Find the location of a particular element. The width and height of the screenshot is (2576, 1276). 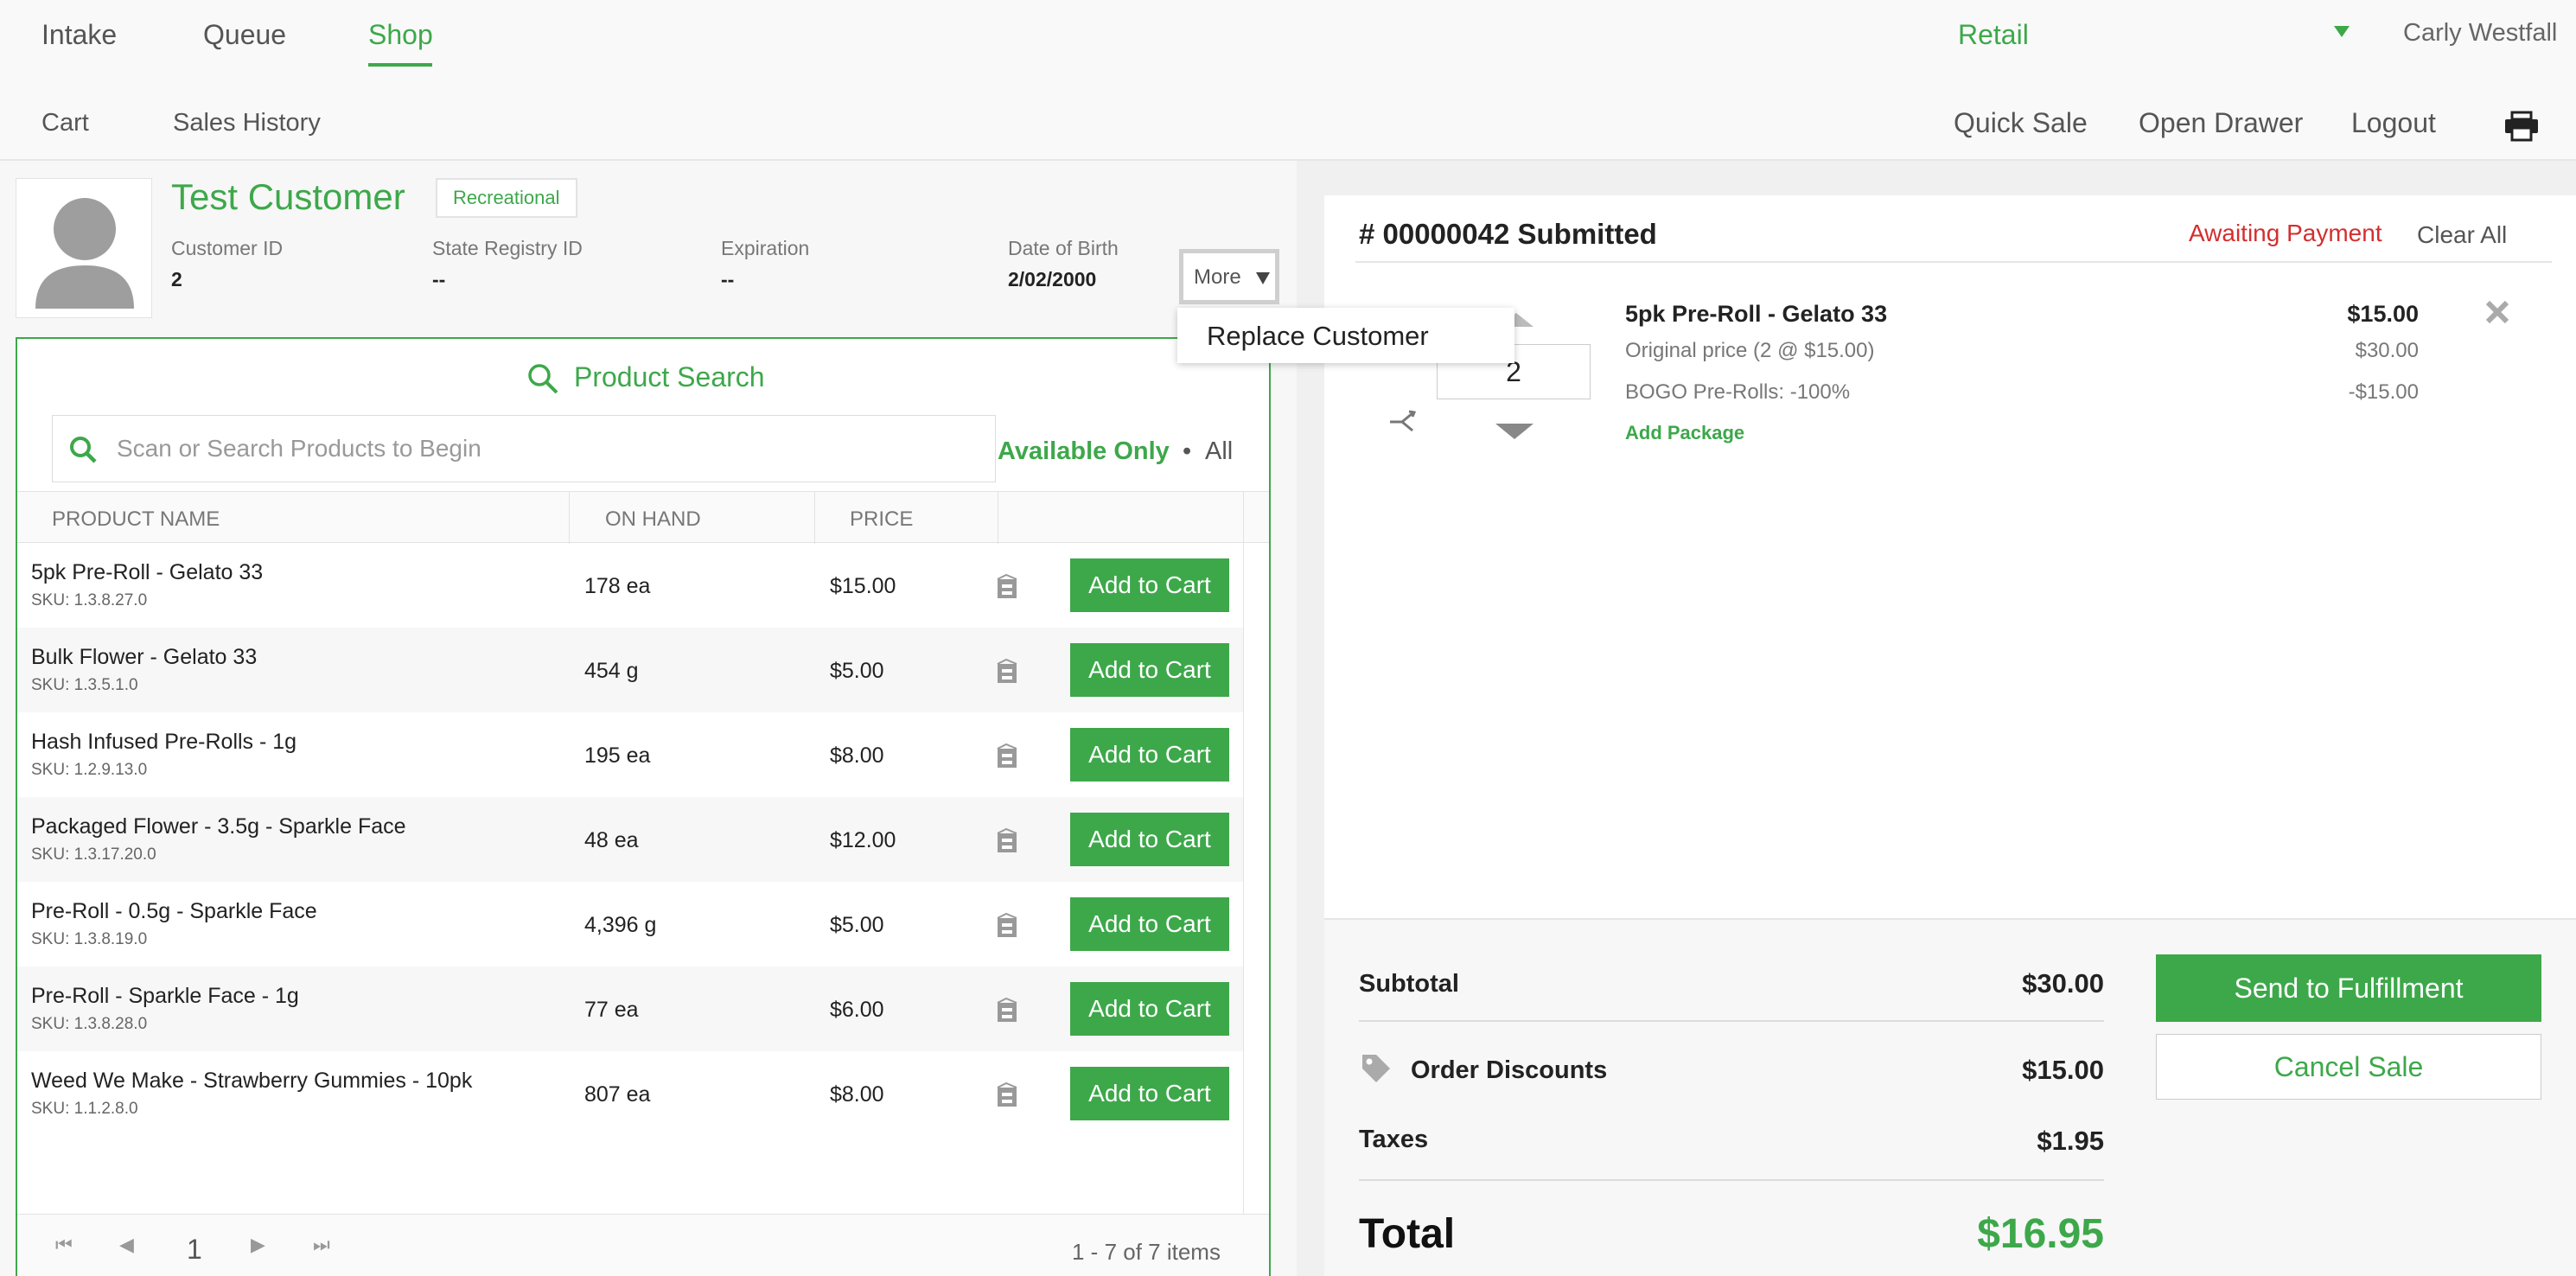

col-price: PRICE is located at coordinates (881, 519).